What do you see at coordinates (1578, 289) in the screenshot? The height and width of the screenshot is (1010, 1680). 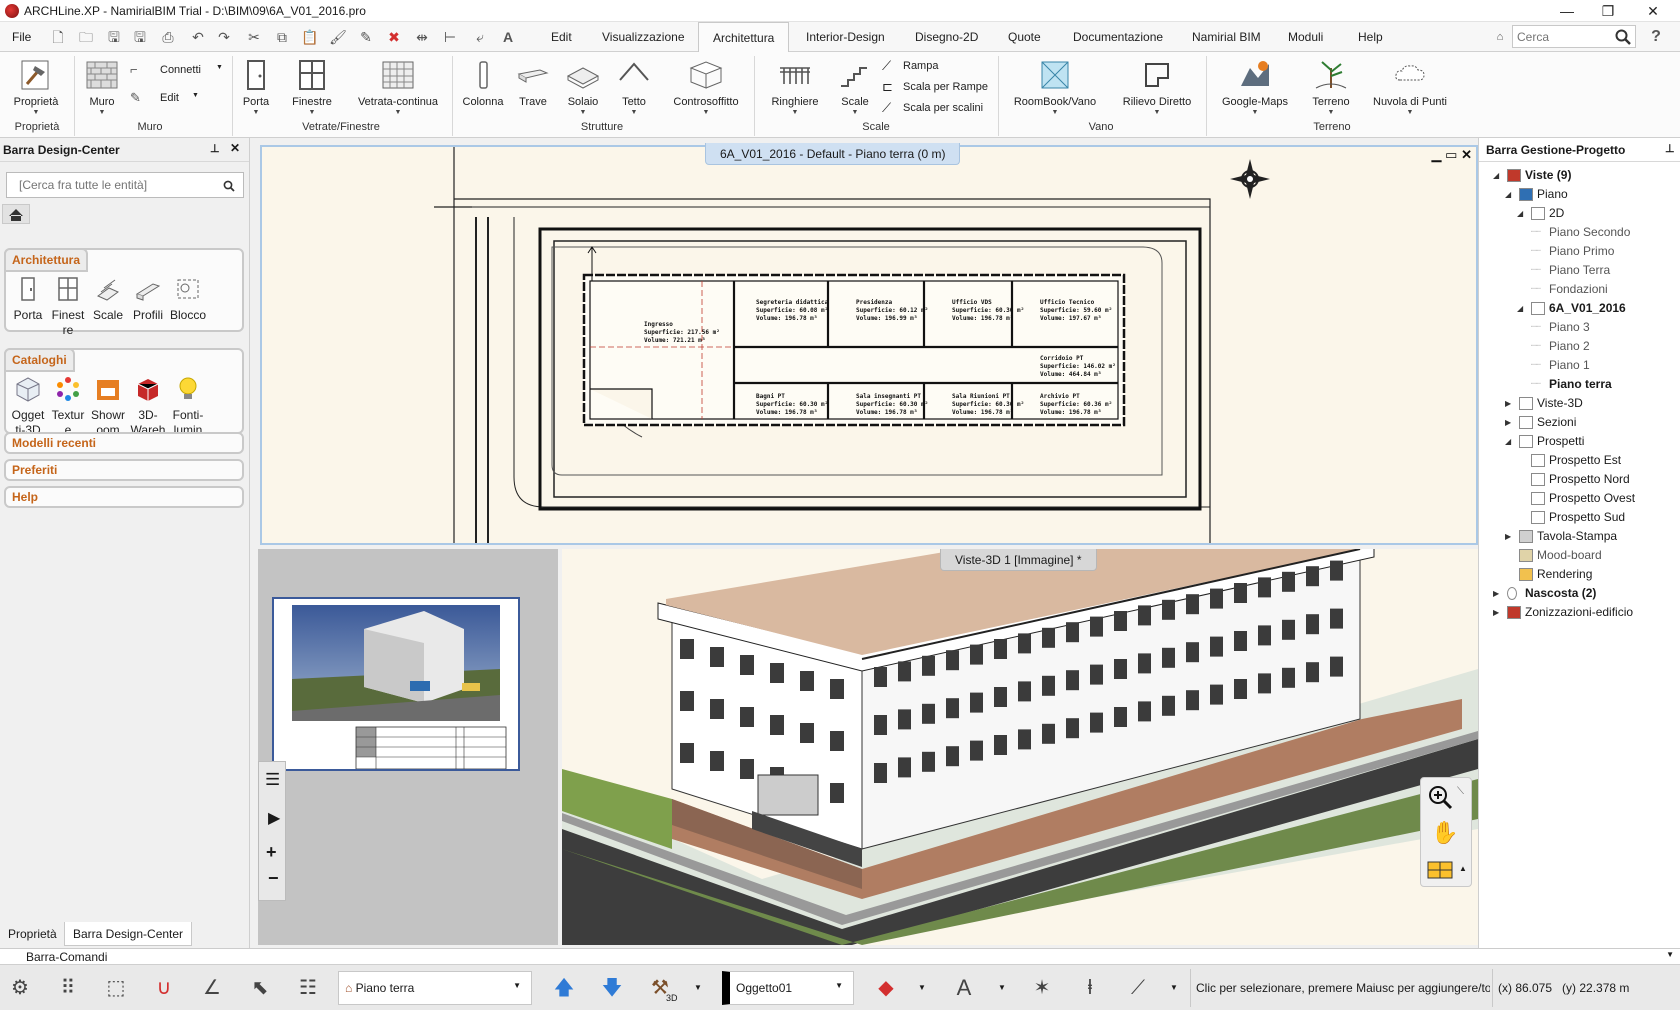 I see `tree-item: Fondazioni` at bounding box center [1578, 289].